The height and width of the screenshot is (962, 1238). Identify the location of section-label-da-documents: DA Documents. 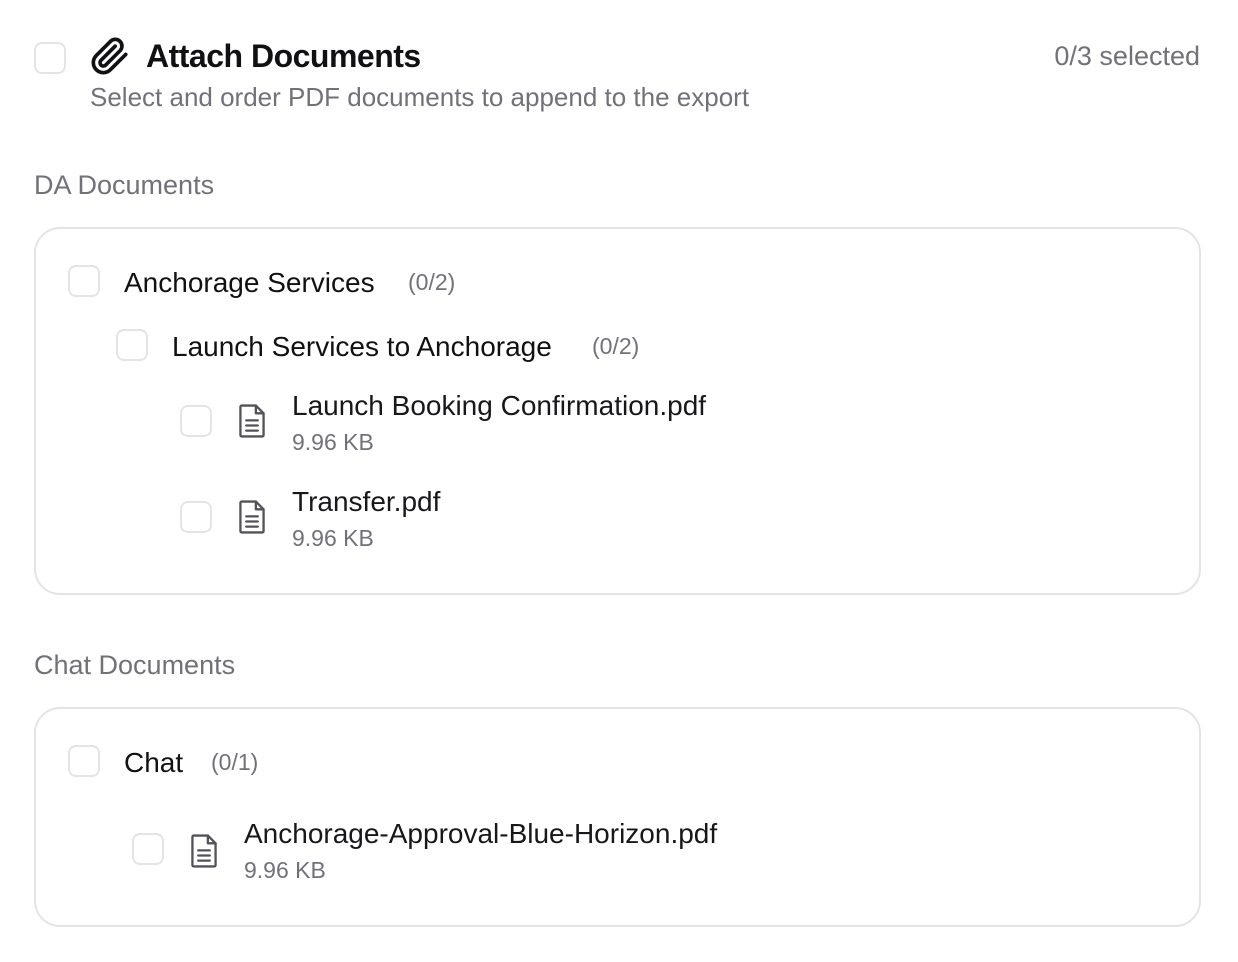
(124, 185).